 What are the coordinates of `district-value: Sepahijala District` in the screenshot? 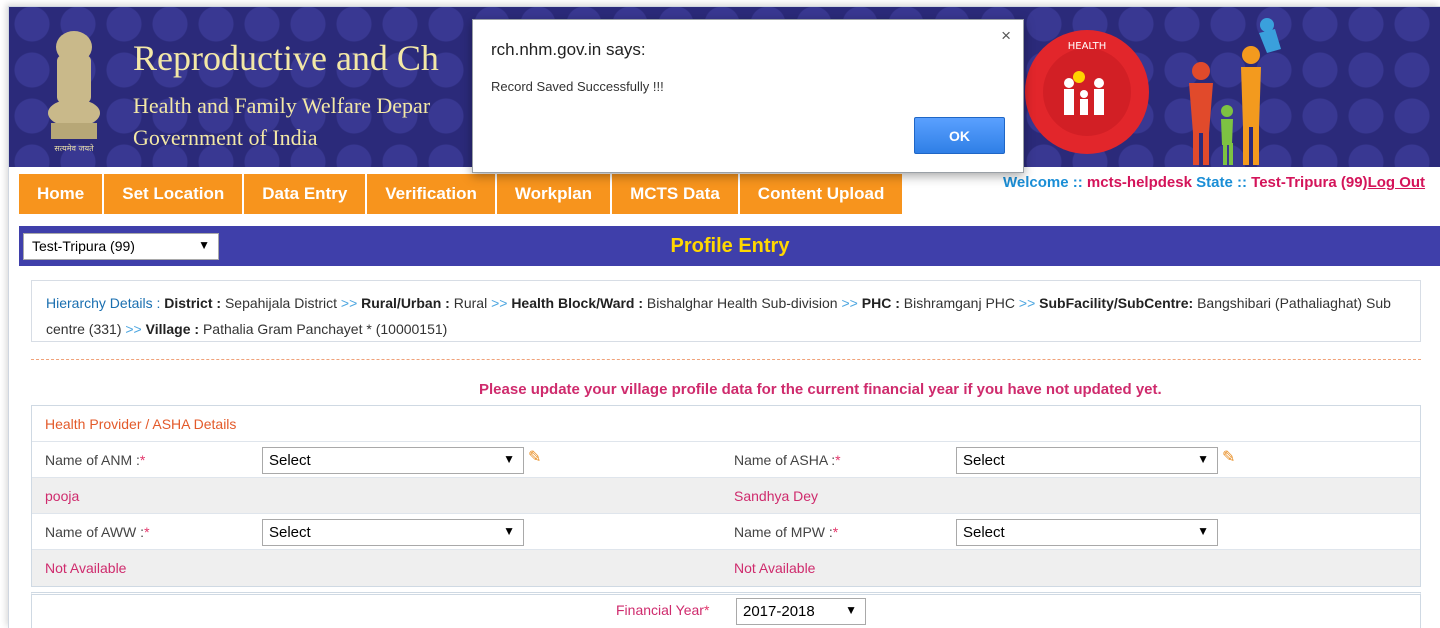 It's located at (281, 303).